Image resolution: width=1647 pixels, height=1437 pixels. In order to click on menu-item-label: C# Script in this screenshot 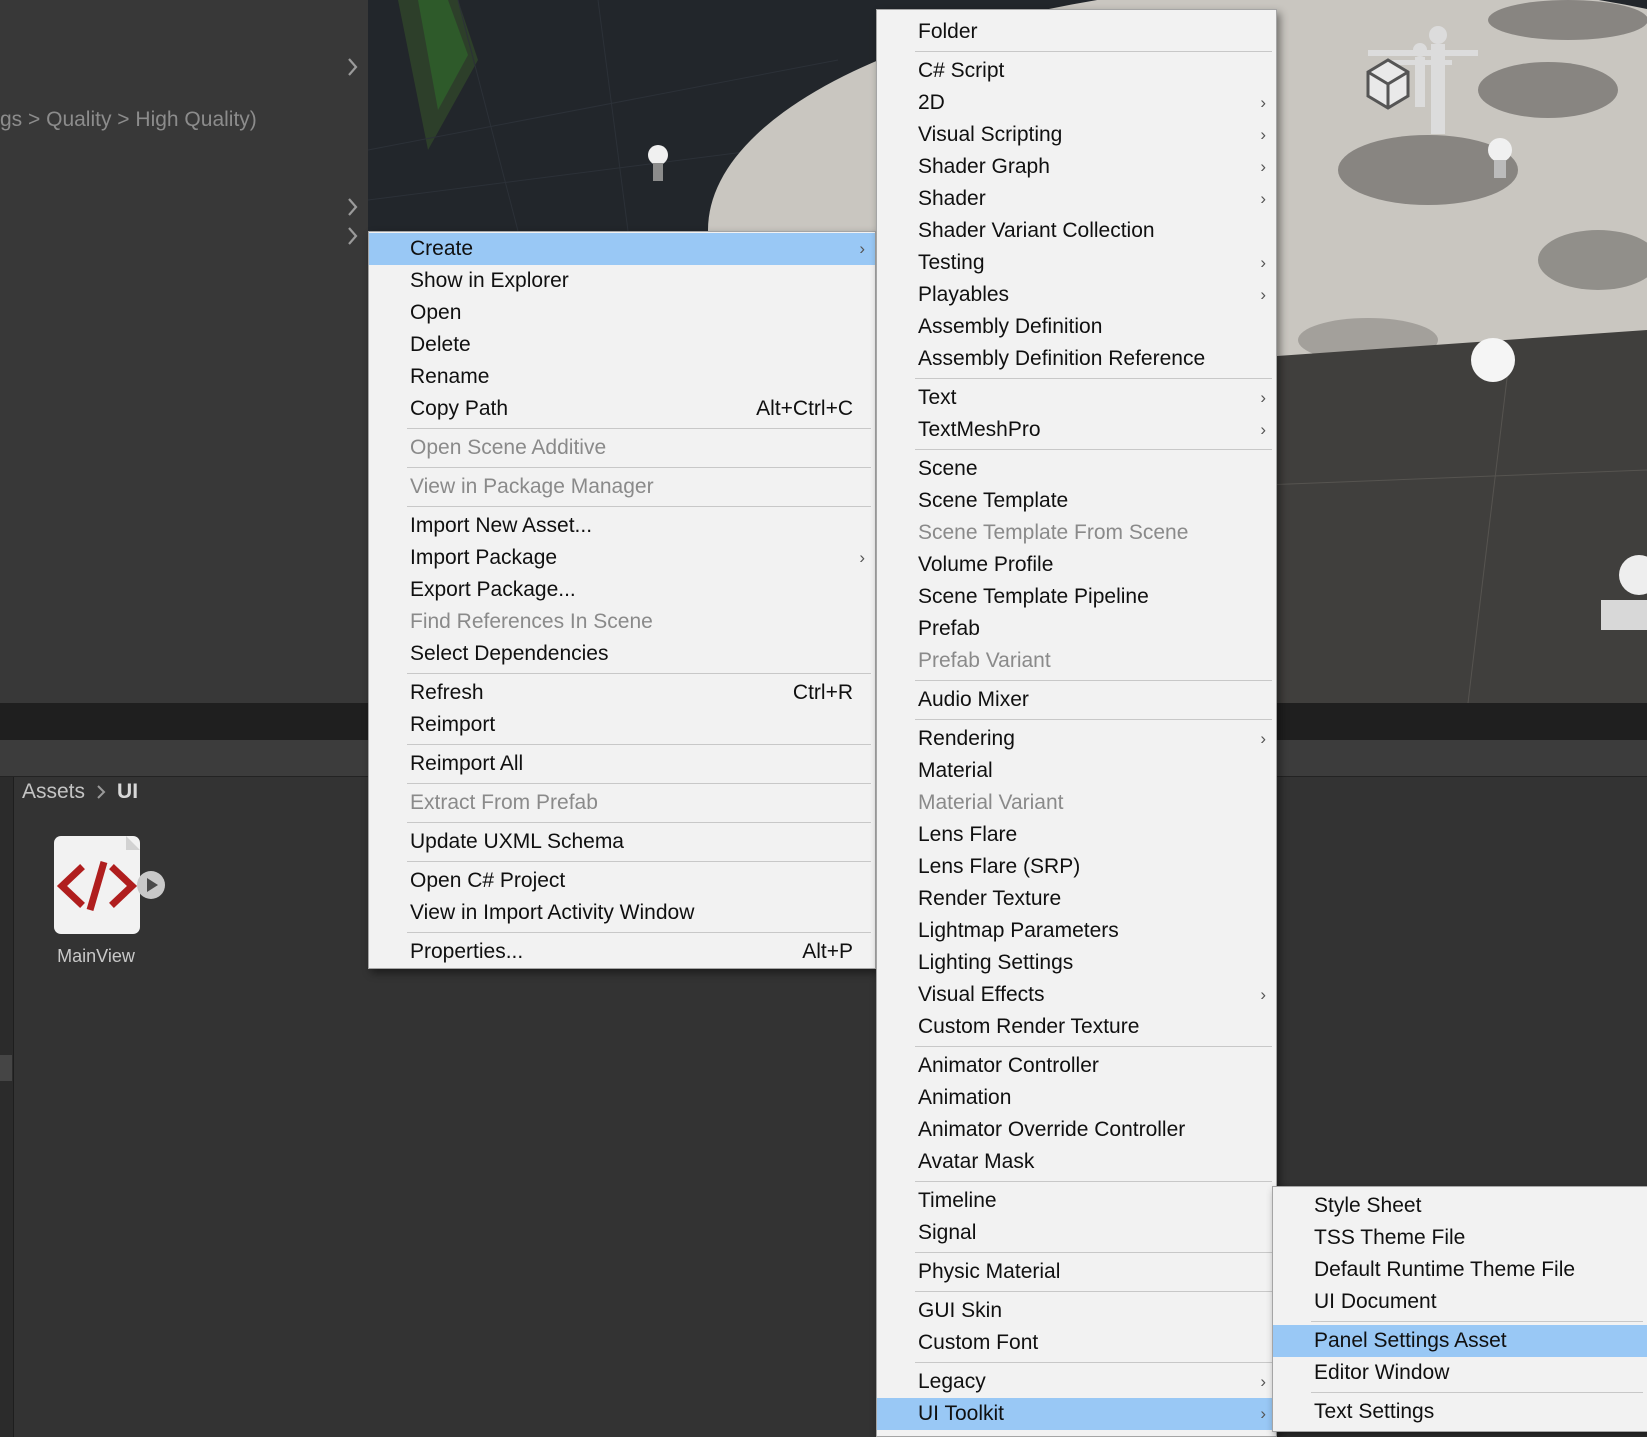, I will do `click(961, 70)`.